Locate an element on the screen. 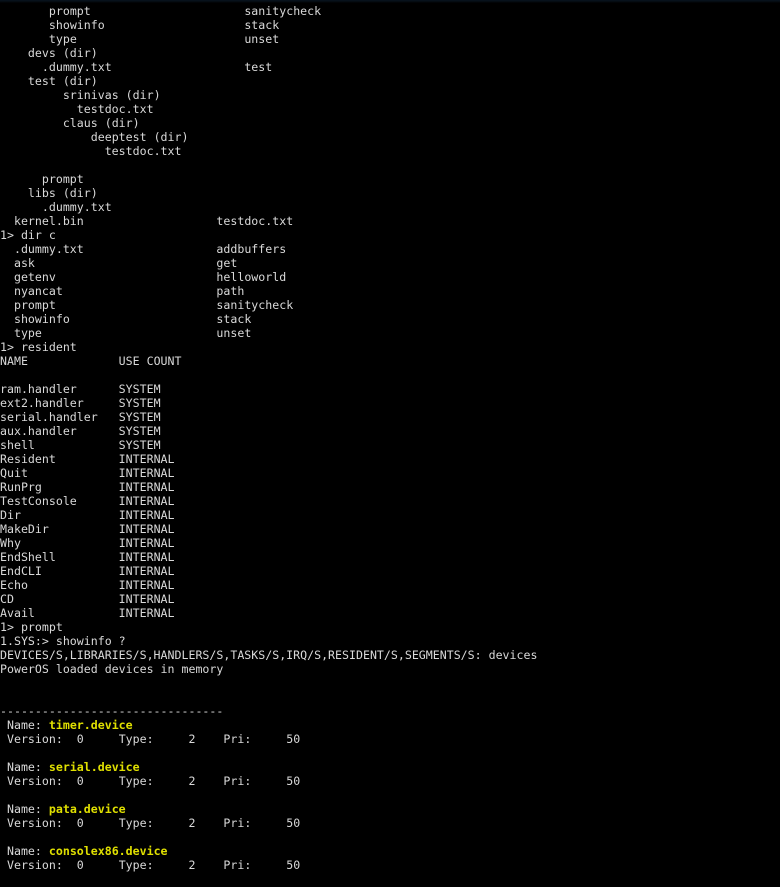 The image size is (780, 887). terminal-text: Name: is located at coordinates (27, 809).